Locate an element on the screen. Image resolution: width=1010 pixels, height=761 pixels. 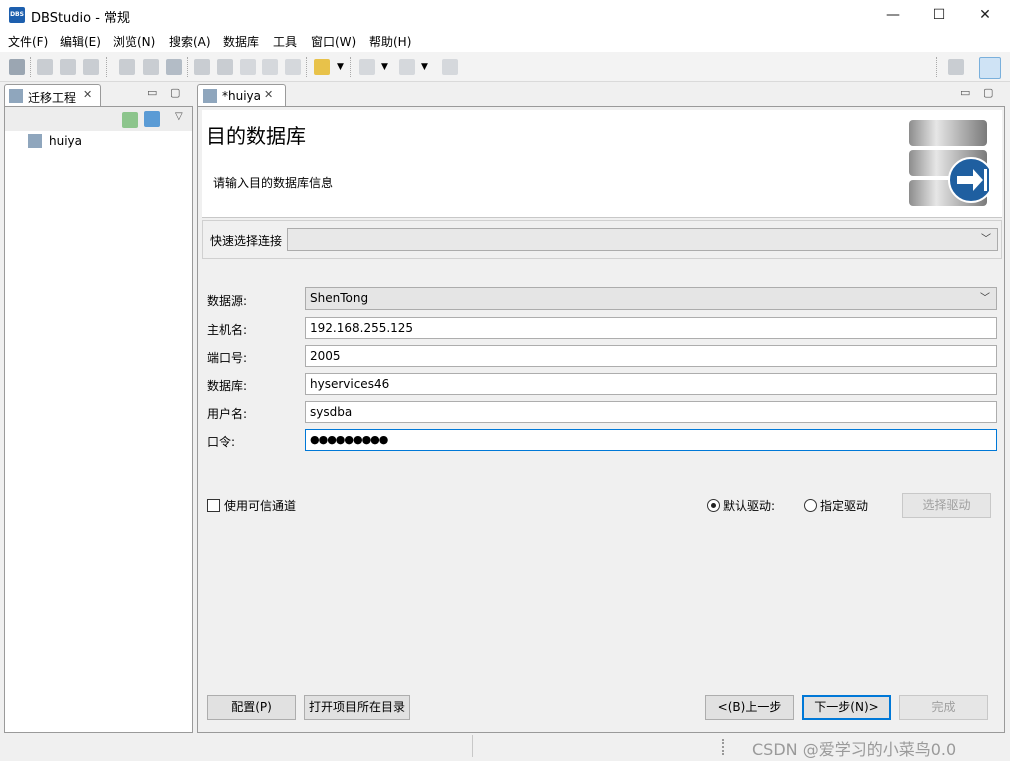
next-dropdown-icon: ▼ is located at coordinates (384, 67).